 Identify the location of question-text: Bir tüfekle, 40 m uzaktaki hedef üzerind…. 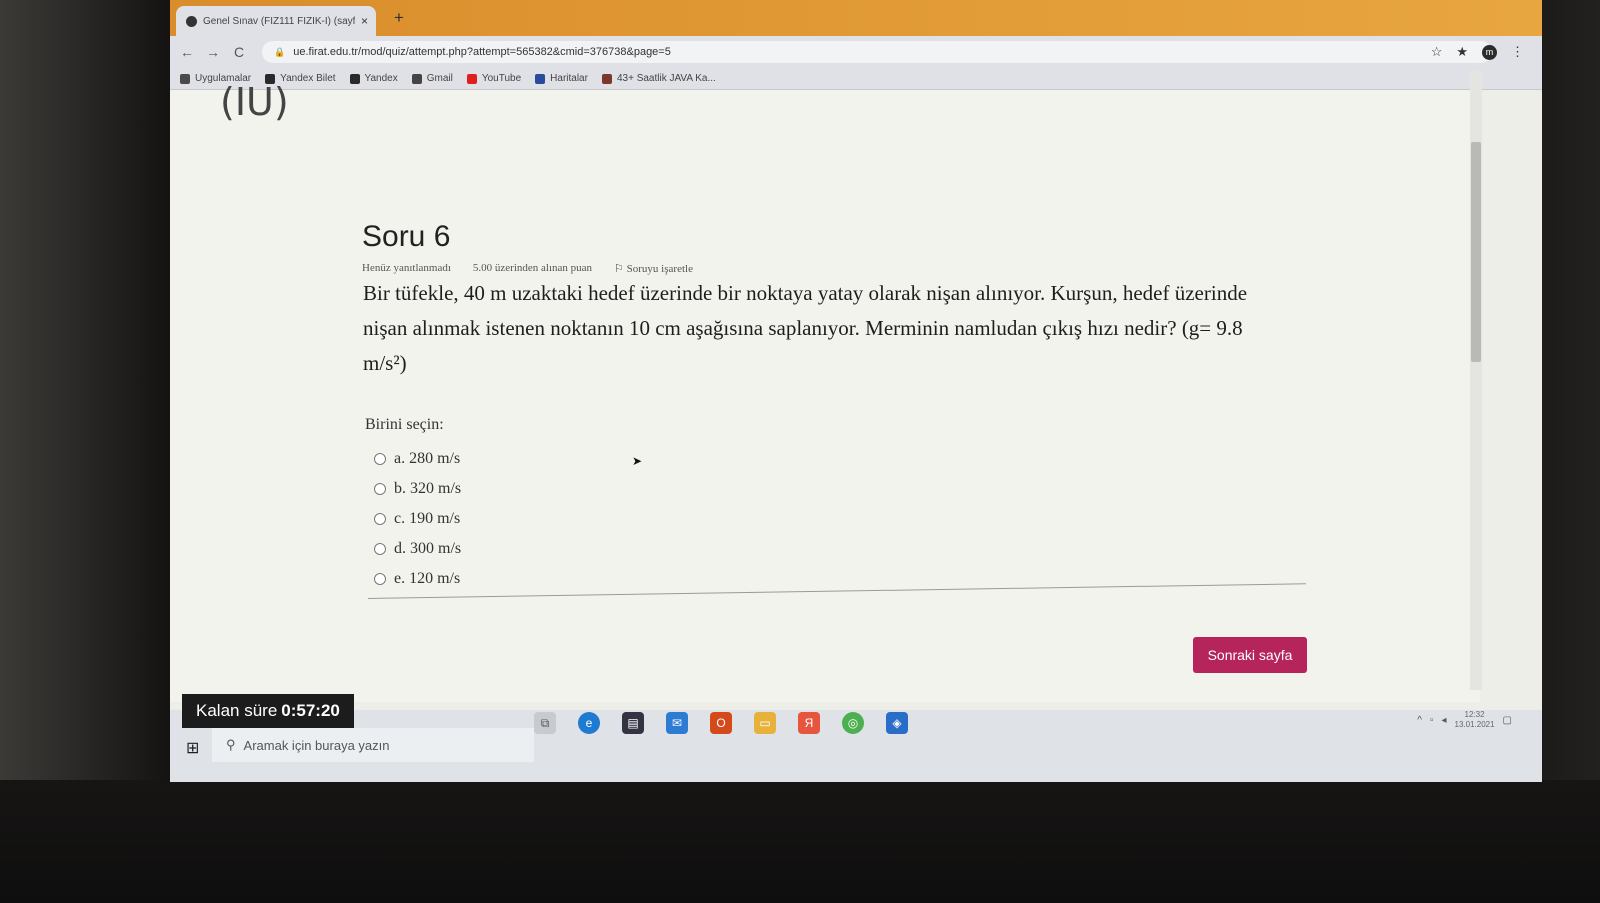
(805, 328).